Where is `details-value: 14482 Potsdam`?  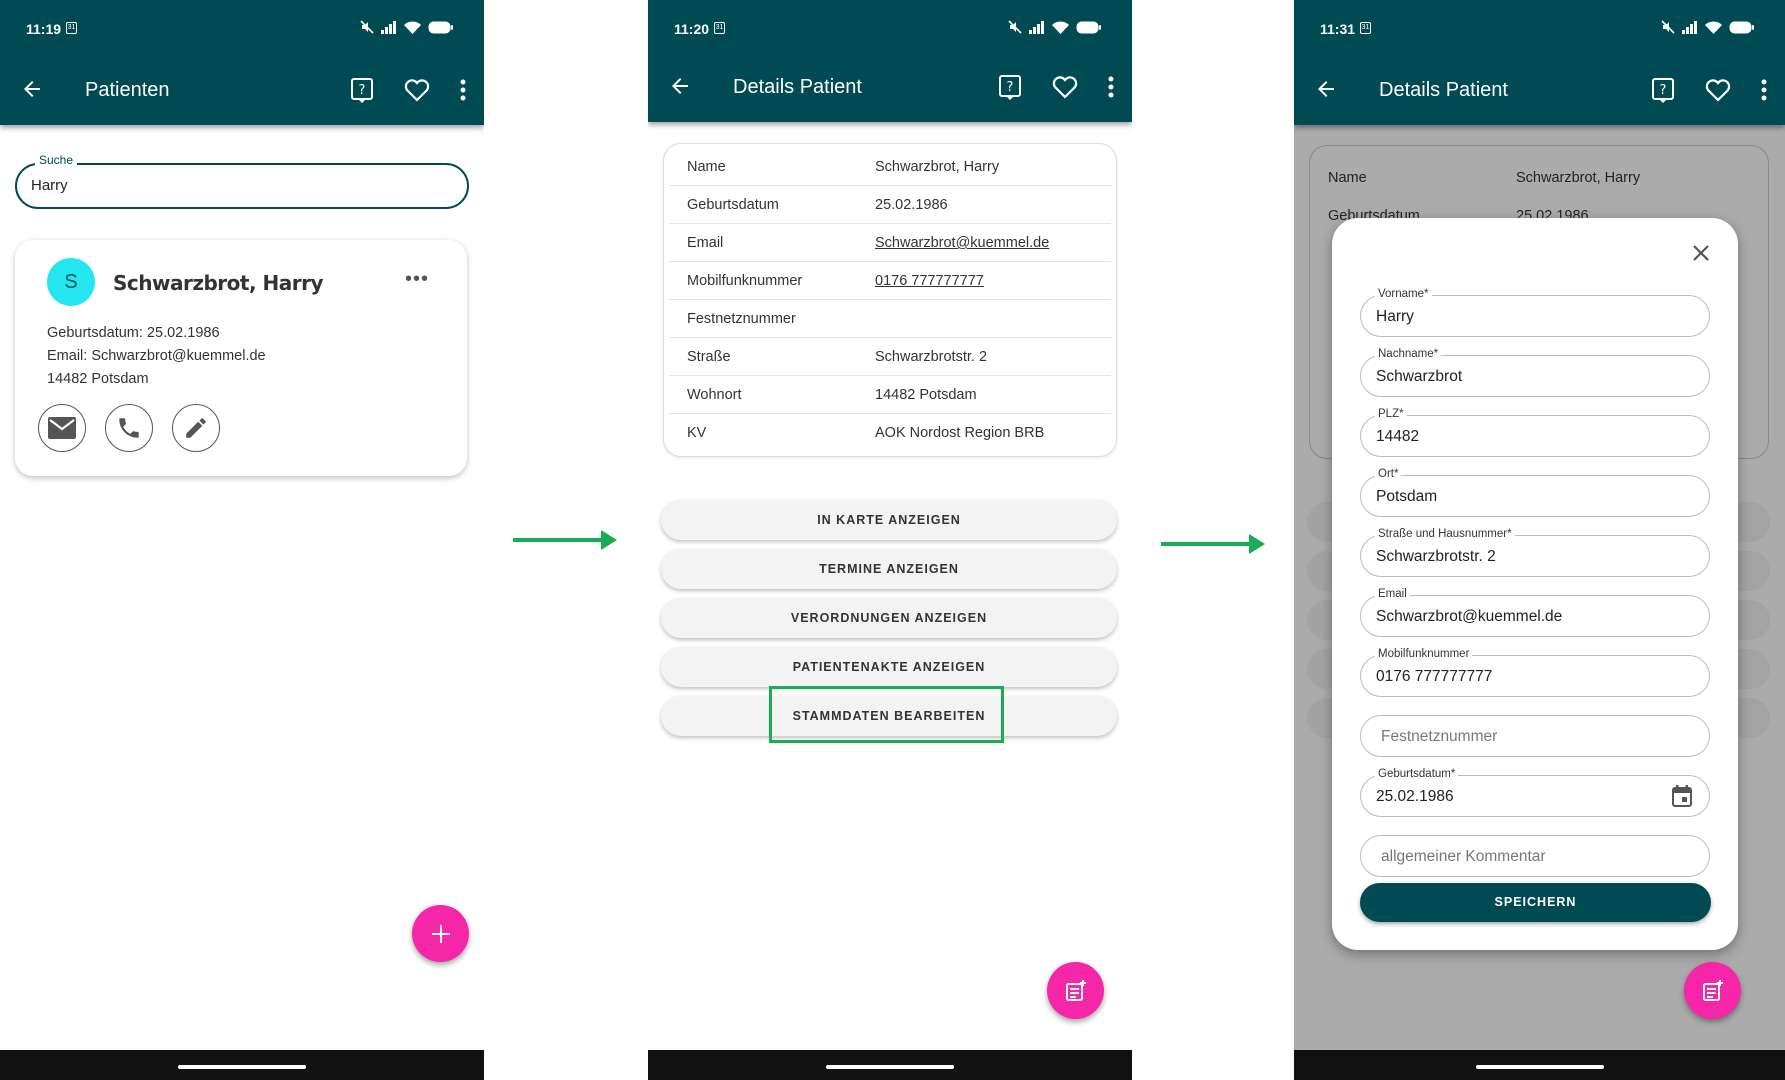 details-value: 14482 Potsdam is located at coordinates (926, 395).